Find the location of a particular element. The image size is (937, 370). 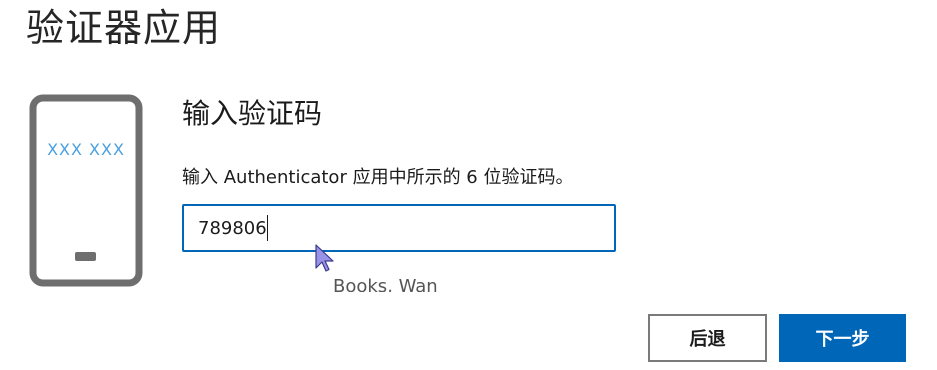

next-button: 下一步 is located at coordinates (842, 338).